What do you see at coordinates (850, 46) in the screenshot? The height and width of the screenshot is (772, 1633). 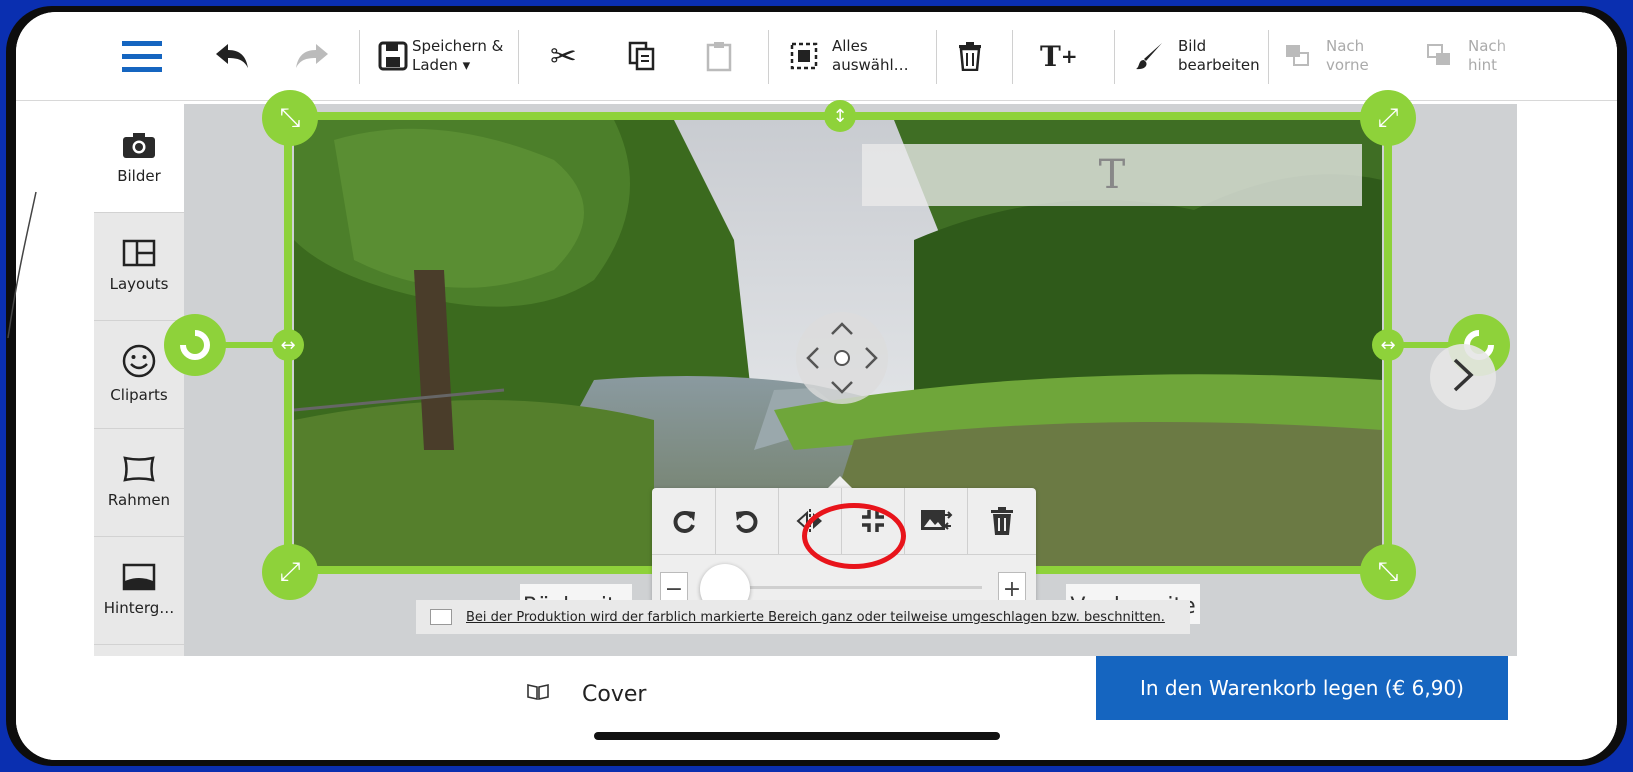 I see `select-all-line1: Alles` at bounding box center [850, 46].